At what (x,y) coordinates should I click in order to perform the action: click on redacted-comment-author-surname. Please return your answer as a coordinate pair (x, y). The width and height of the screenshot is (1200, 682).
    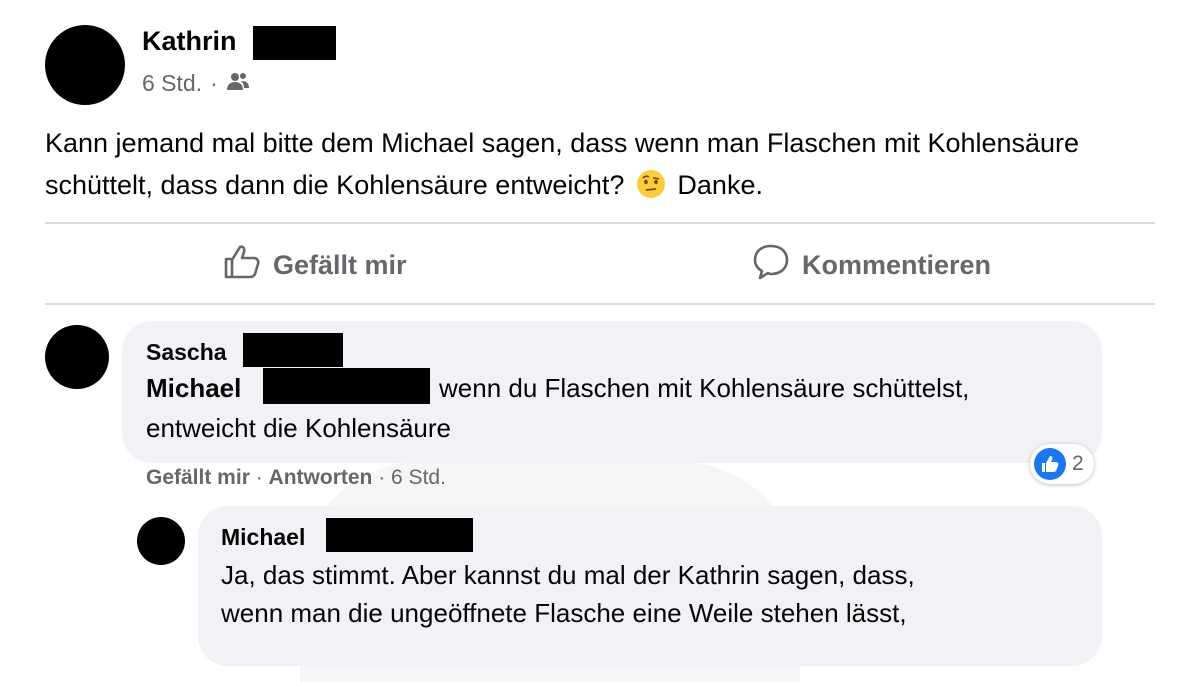
    Looking at the image, I should click on (293, 350).